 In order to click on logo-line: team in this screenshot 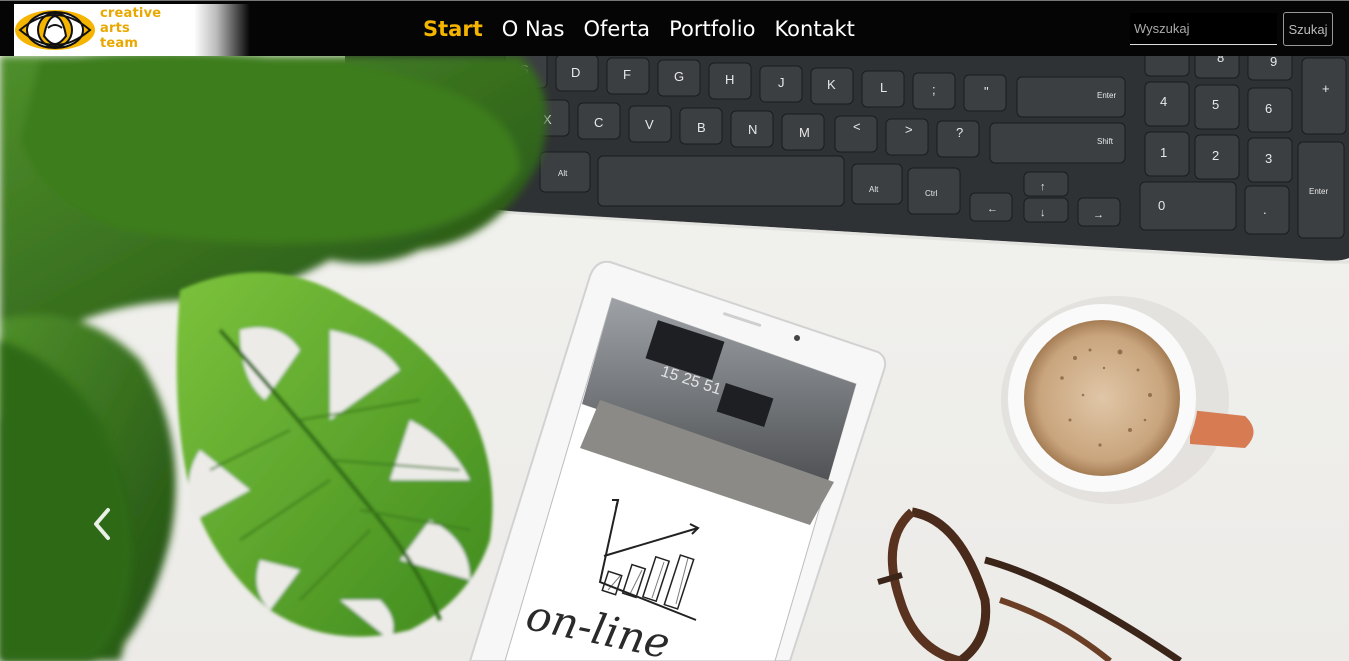, I will do `click(119, 43)`.